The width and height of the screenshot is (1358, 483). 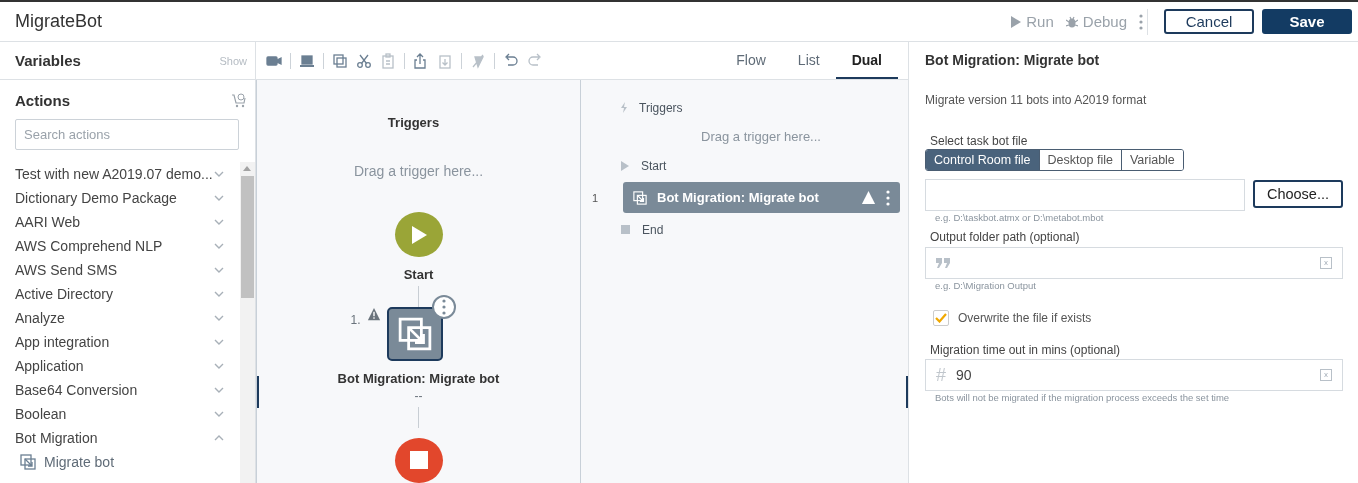 What do you see at coordinates (982, 160) in the screenshot?
I see `file-source-option: Control Room file` at bounding box center [982, 160].